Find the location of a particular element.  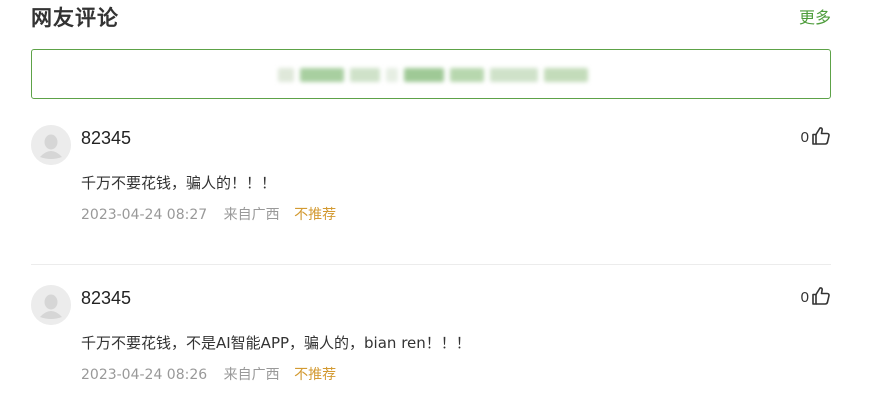

comment-input is located at coordinates (433, 75).